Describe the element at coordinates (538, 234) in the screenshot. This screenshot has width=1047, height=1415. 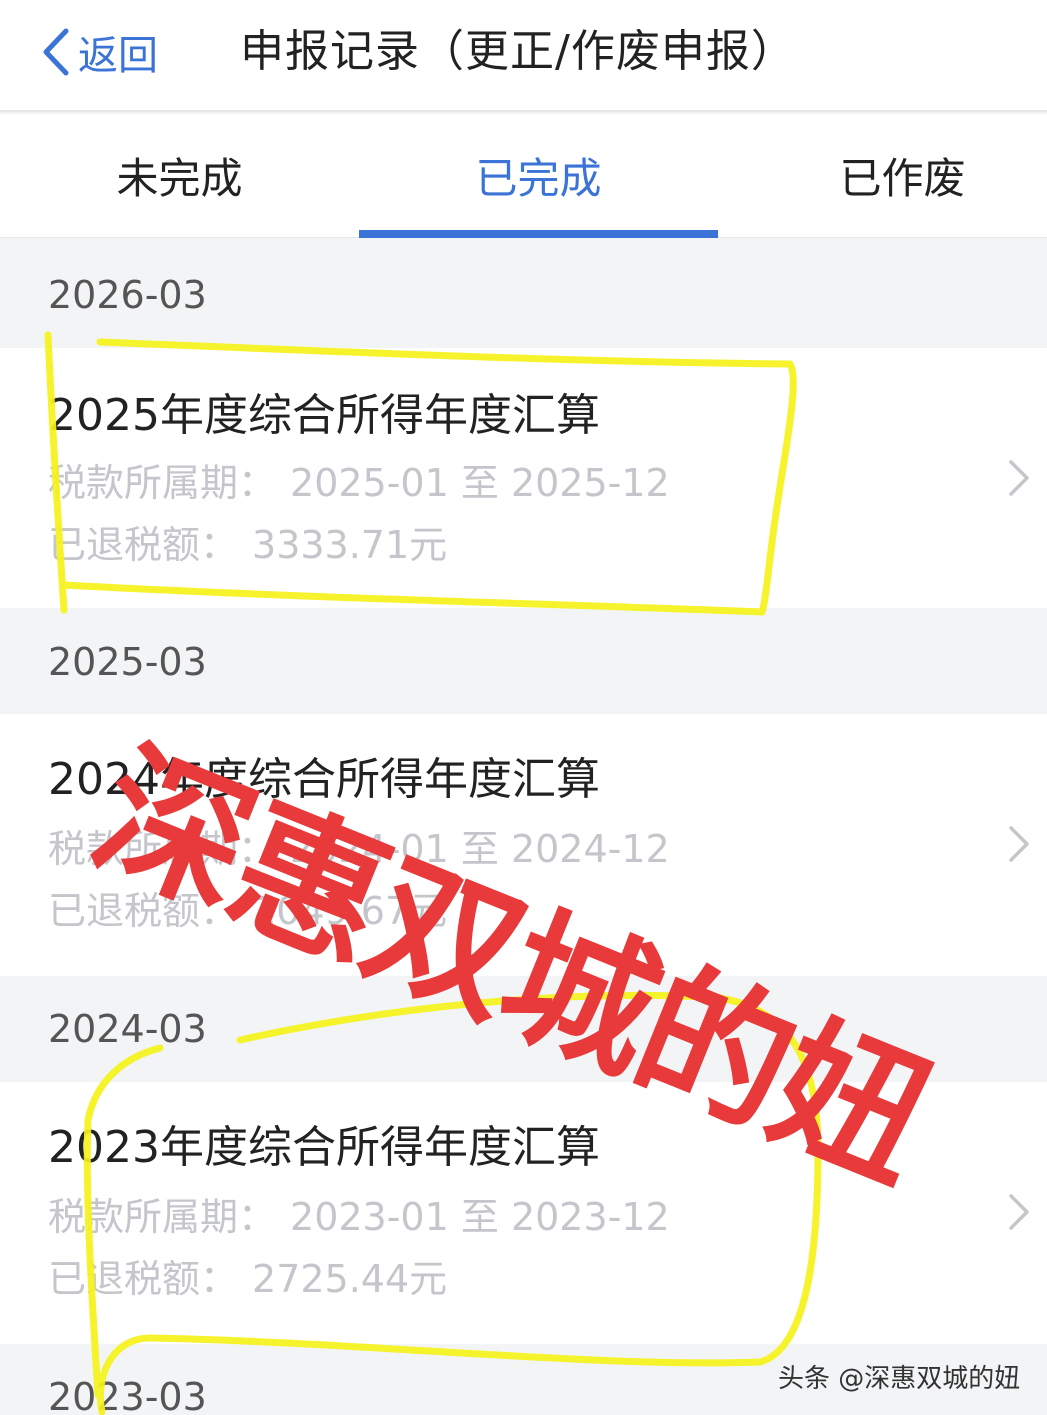
I see `active-tab-indicator` at that location.